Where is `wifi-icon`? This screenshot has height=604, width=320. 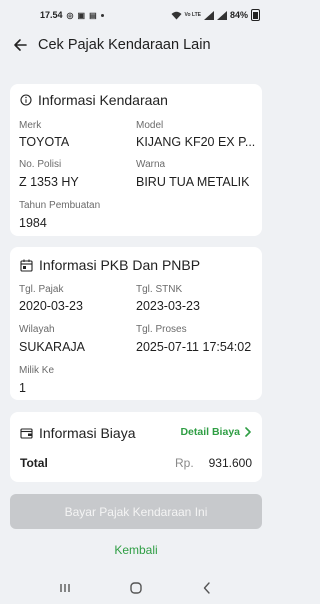
wifi-icon is located at coordinates (176, 15).